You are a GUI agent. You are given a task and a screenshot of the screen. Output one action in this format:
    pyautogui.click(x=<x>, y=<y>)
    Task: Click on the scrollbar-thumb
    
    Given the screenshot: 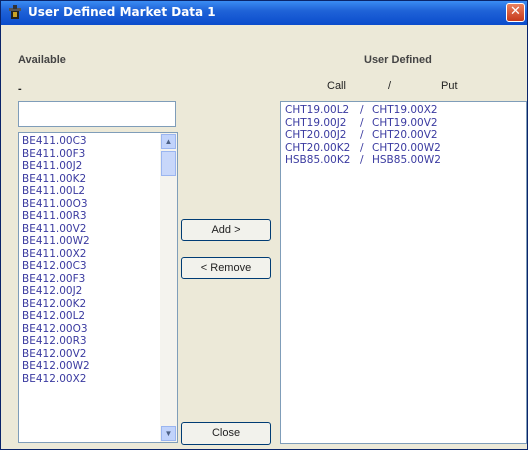 What is the action you would take?
    pyautogui.click(x=168, y=163)
    